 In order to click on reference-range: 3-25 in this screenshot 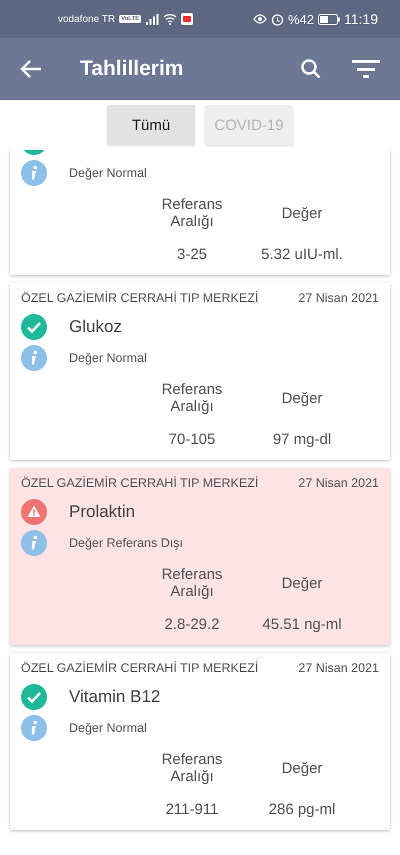, I will do `click(192, 254)`.